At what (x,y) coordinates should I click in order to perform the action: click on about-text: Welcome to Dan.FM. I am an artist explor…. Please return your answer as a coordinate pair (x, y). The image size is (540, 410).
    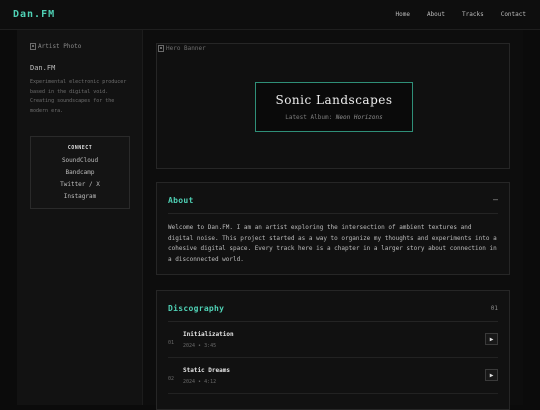
    Looking at the image, I should click on (332, 243).